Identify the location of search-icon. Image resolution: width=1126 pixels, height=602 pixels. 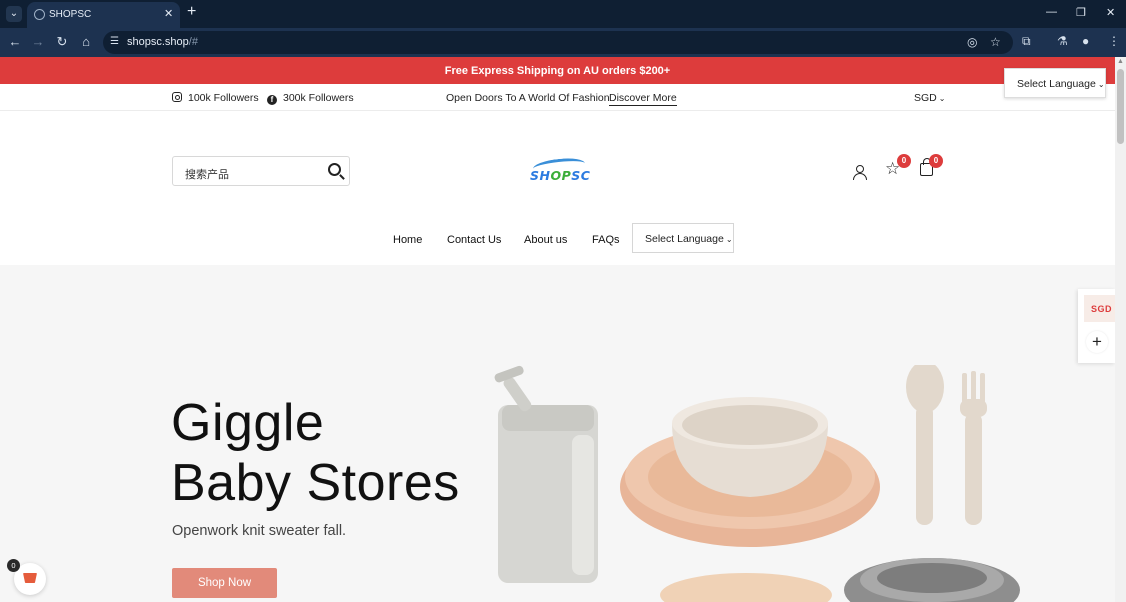
(334, 169).